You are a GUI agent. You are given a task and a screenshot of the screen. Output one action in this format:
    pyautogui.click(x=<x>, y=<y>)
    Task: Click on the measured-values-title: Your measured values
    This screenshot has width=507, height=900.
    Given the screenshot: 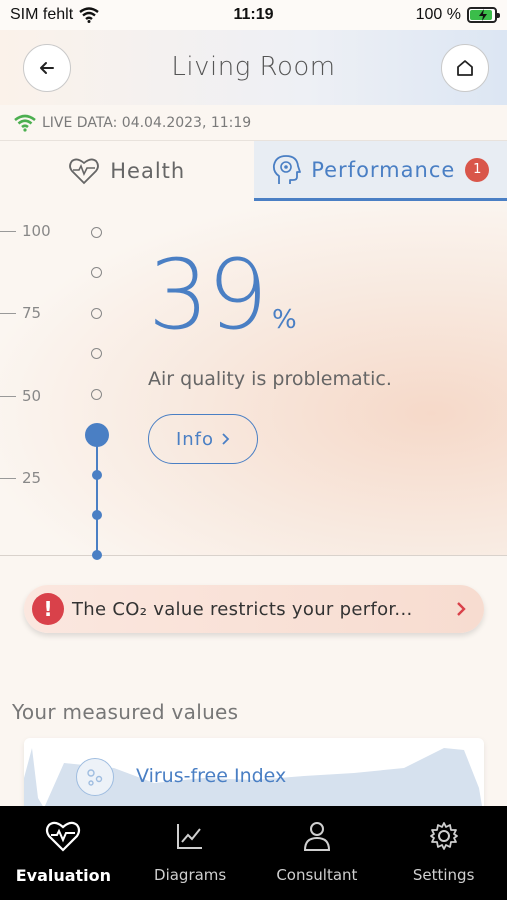 What is the action you would take?
    pyautogui.click(x=125, y=712)
    